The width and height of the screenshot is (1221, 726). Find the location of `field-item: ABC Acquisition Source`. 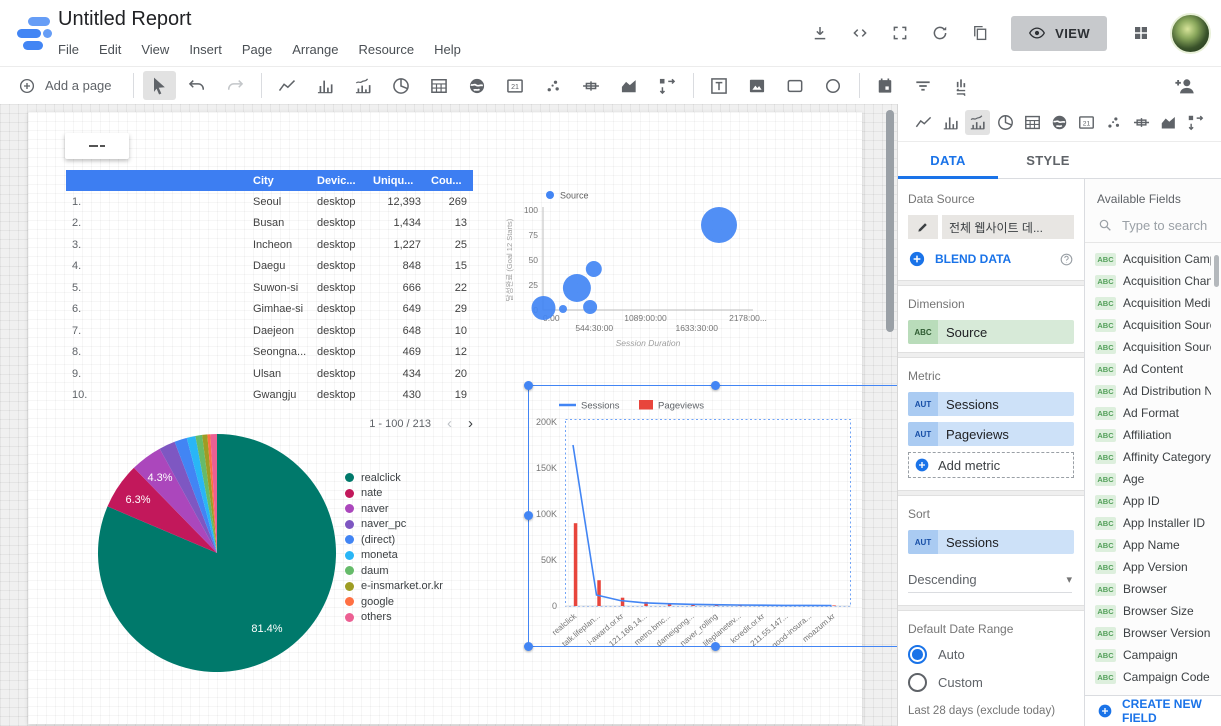

field-item: ABC Acquisition Source is located at coordinates (1153, 325).